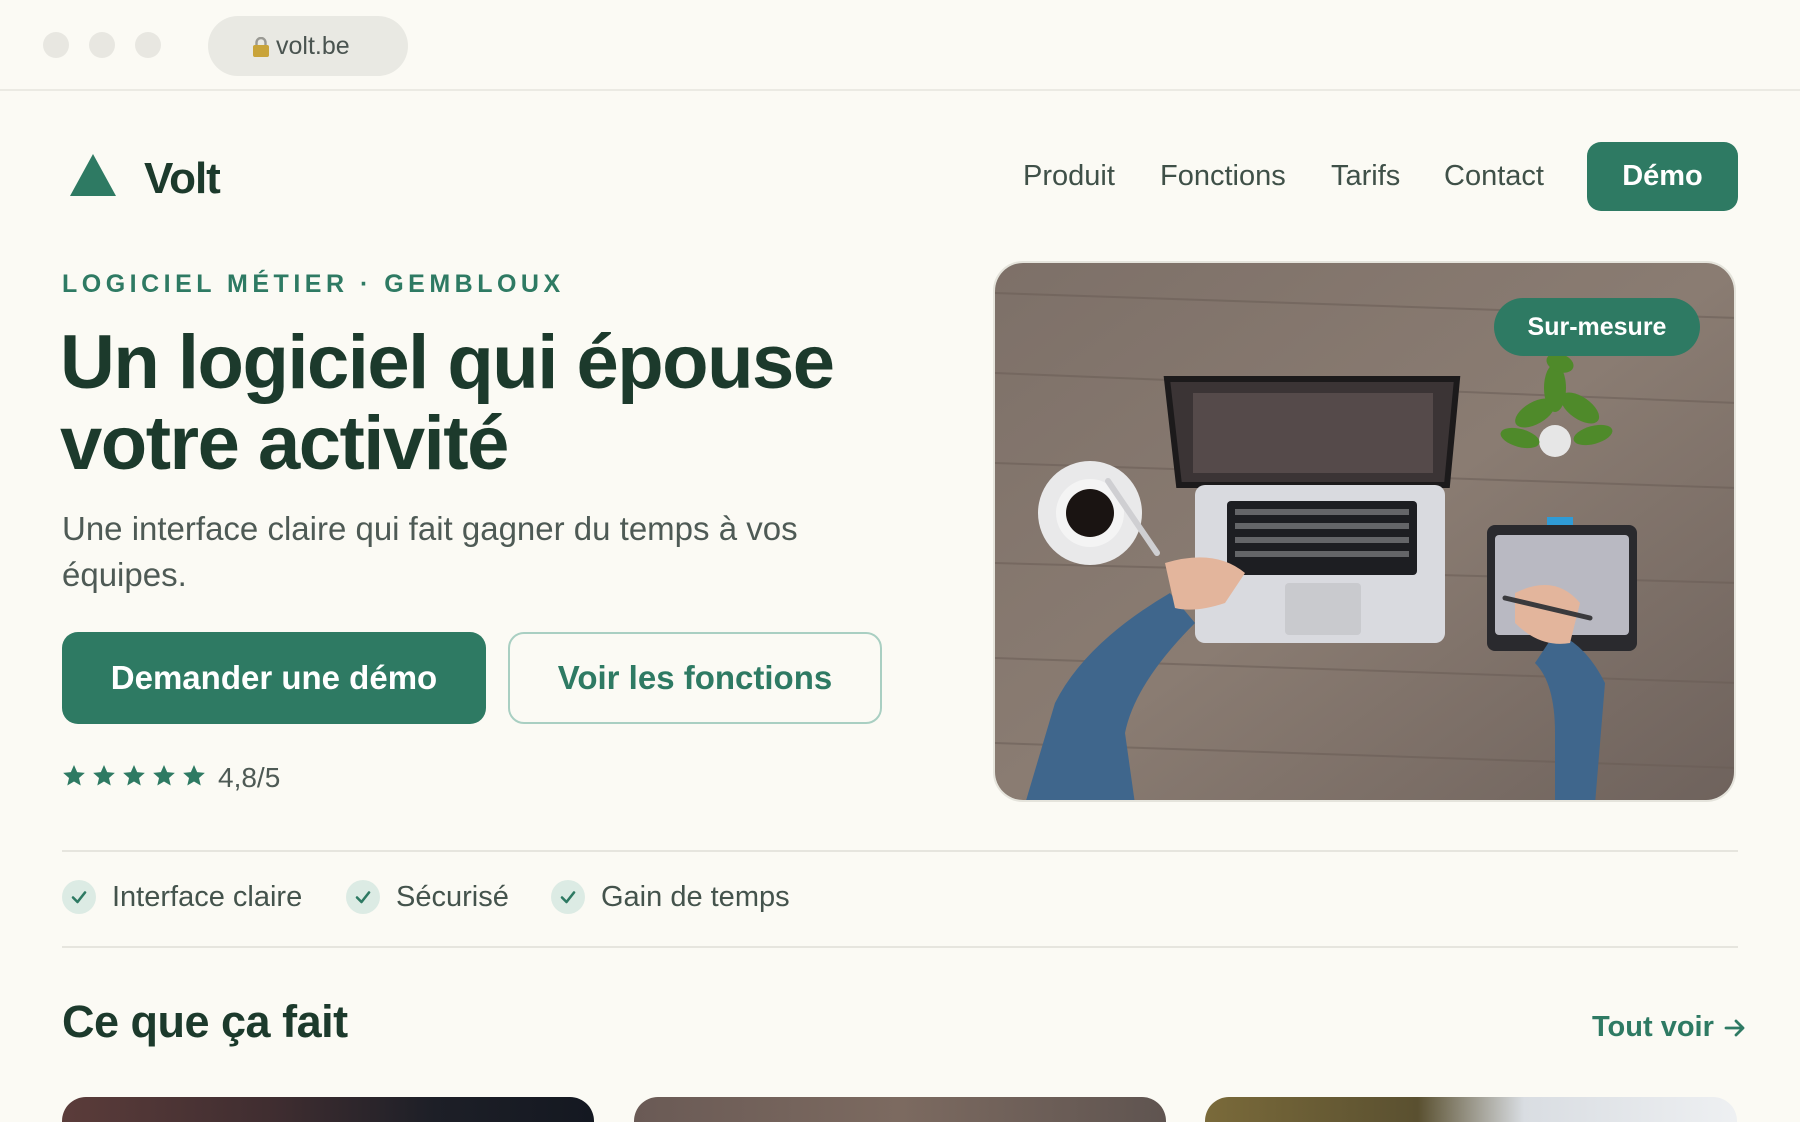  I want to click on image-badge: Sur-mesure, so click(1597, 327).